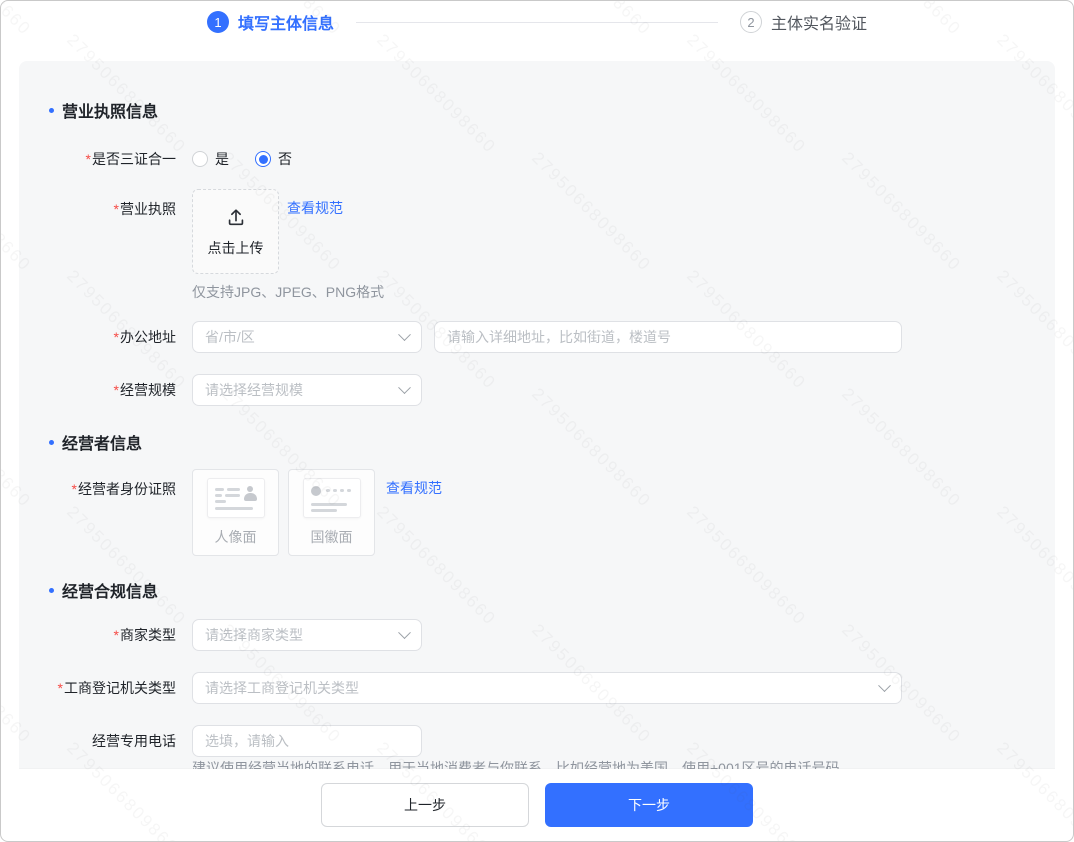  What do you see at coordinates (315, 491) in the screenshot?
I see `emblem-circle-icon` at bounding box center [315, 491].